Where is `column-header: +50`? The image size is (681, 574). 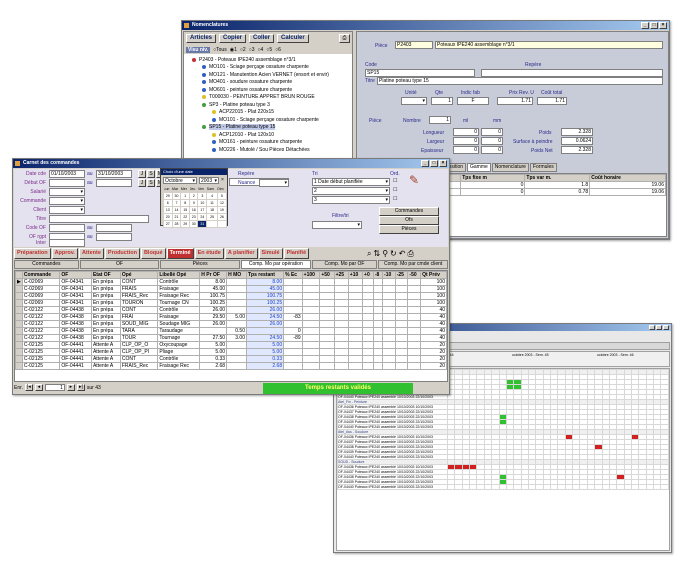 column-header: +50 is located at coordinates (327, 275).